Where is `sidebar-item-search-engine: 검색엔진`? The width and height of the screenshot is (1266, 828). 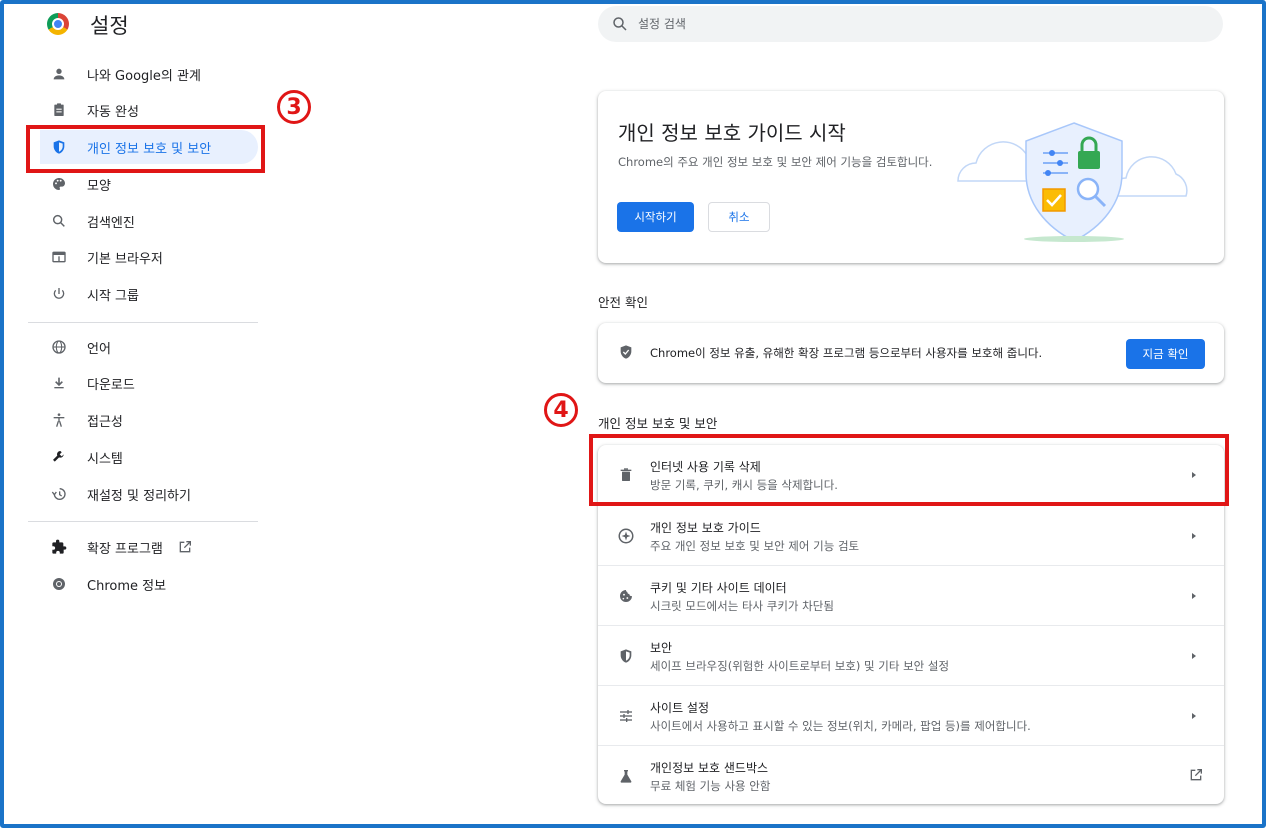 sidebar-item-search-engine: 검색엔진 is located at coordinates (149, 221).